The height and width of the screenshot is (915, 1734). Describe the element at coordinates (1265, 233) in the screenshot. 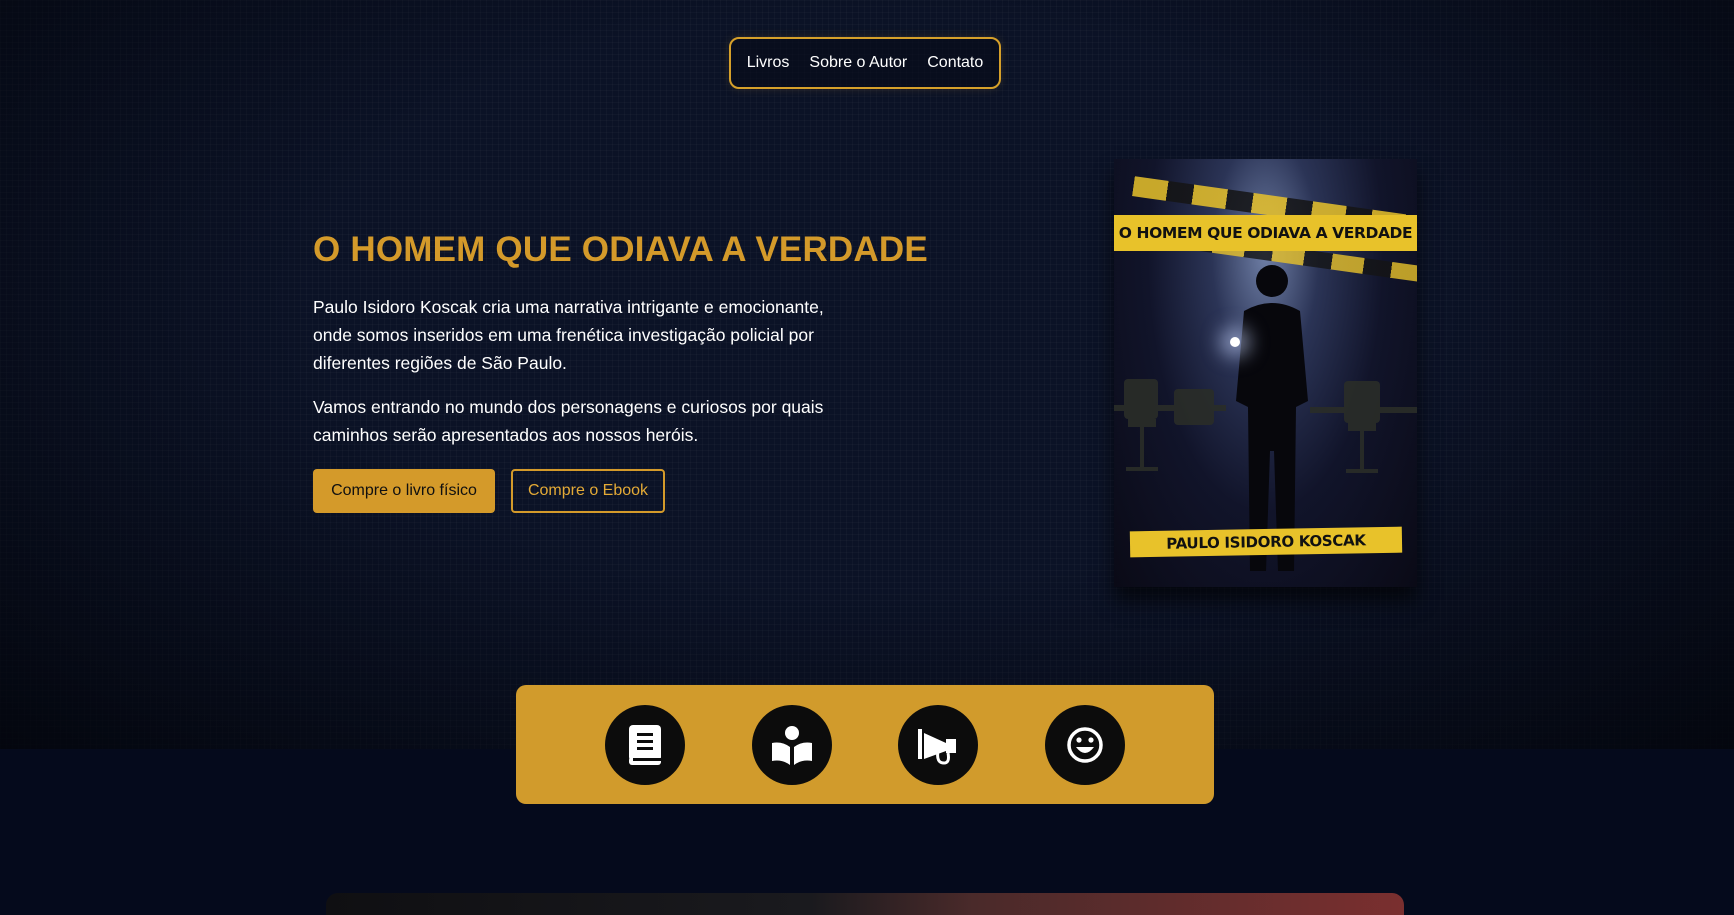

I see `cover-title: O HOMEM QUE ODIAVA A VERDADE` at that location.